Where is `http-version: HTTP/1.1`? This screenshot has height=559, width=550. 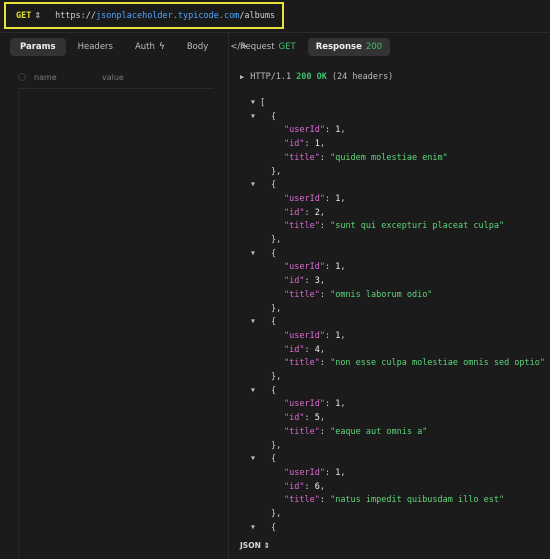
http-version: HTTP/1.1 is located at coordinates (271, 77).